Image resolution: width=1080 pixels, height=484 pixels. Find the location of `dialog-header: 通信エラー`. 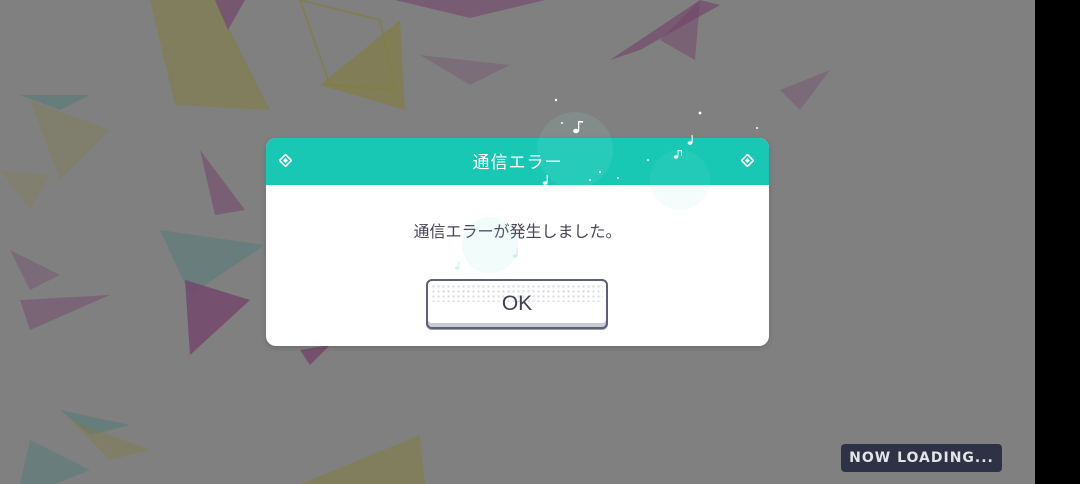

dialog-header: 通信エラー is located at coordinates (517, 161).